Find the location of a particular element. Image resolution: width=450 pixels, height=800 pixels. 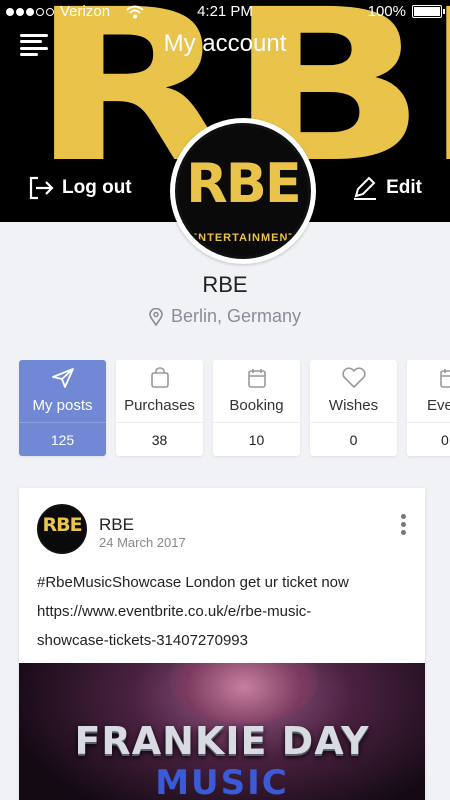

send-icon is located at coordinates (62, 378).